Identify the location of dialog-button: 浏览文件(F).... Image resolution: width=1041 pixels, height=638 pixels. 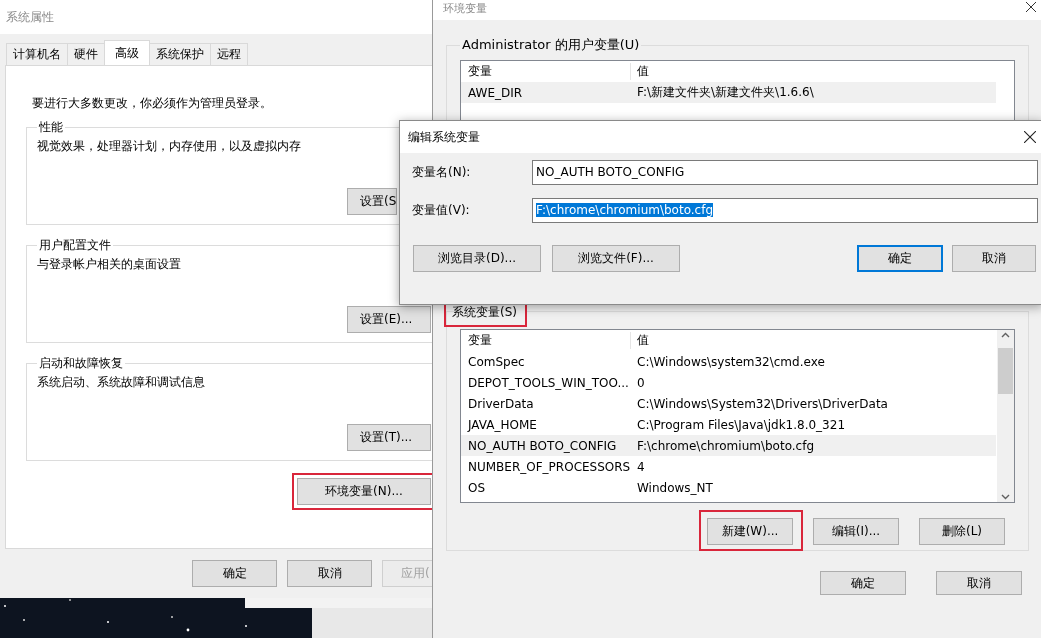
(616, 258).